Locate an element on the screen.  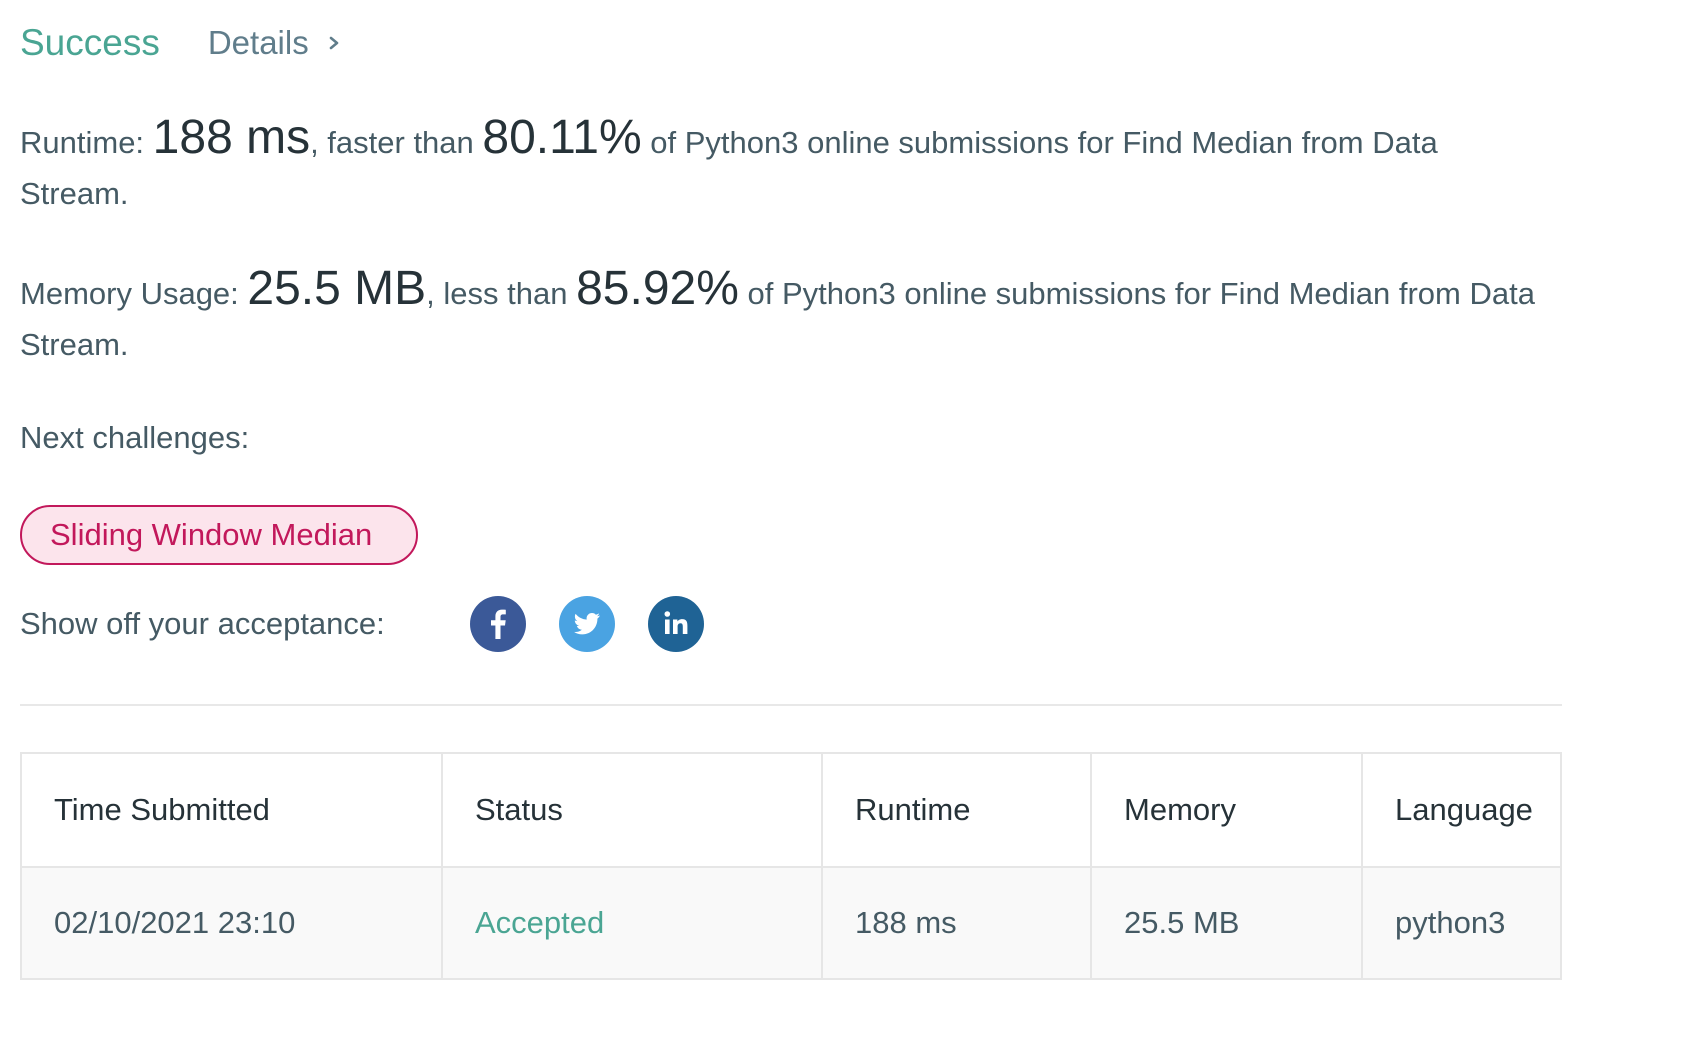
twitter-icon is located at coordinates (587, 624).